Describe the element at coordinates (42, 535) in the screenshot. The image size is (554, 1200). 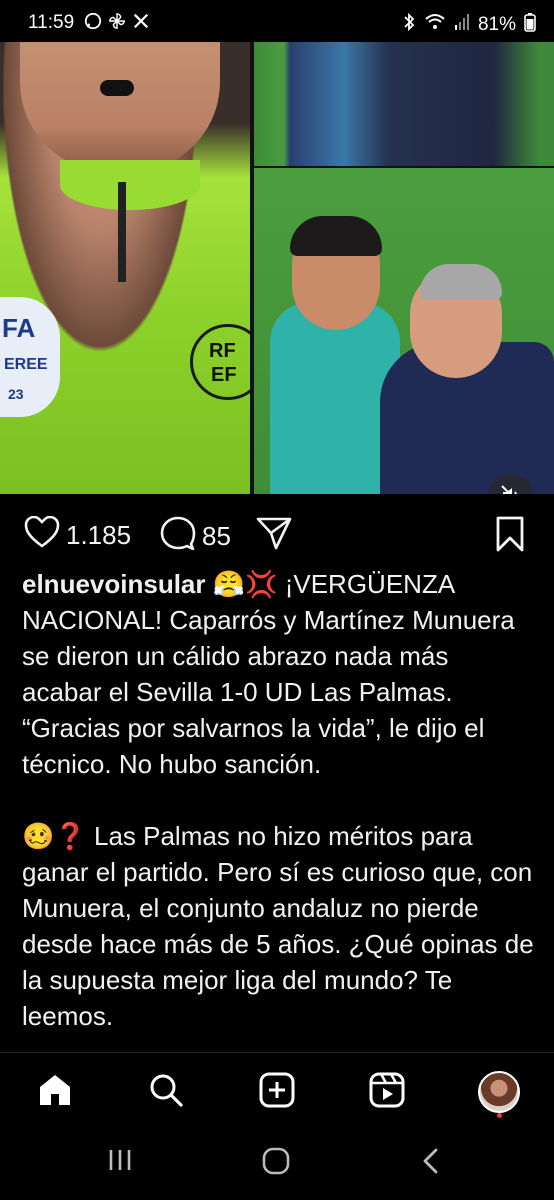
I see `heart-icon` at that location.